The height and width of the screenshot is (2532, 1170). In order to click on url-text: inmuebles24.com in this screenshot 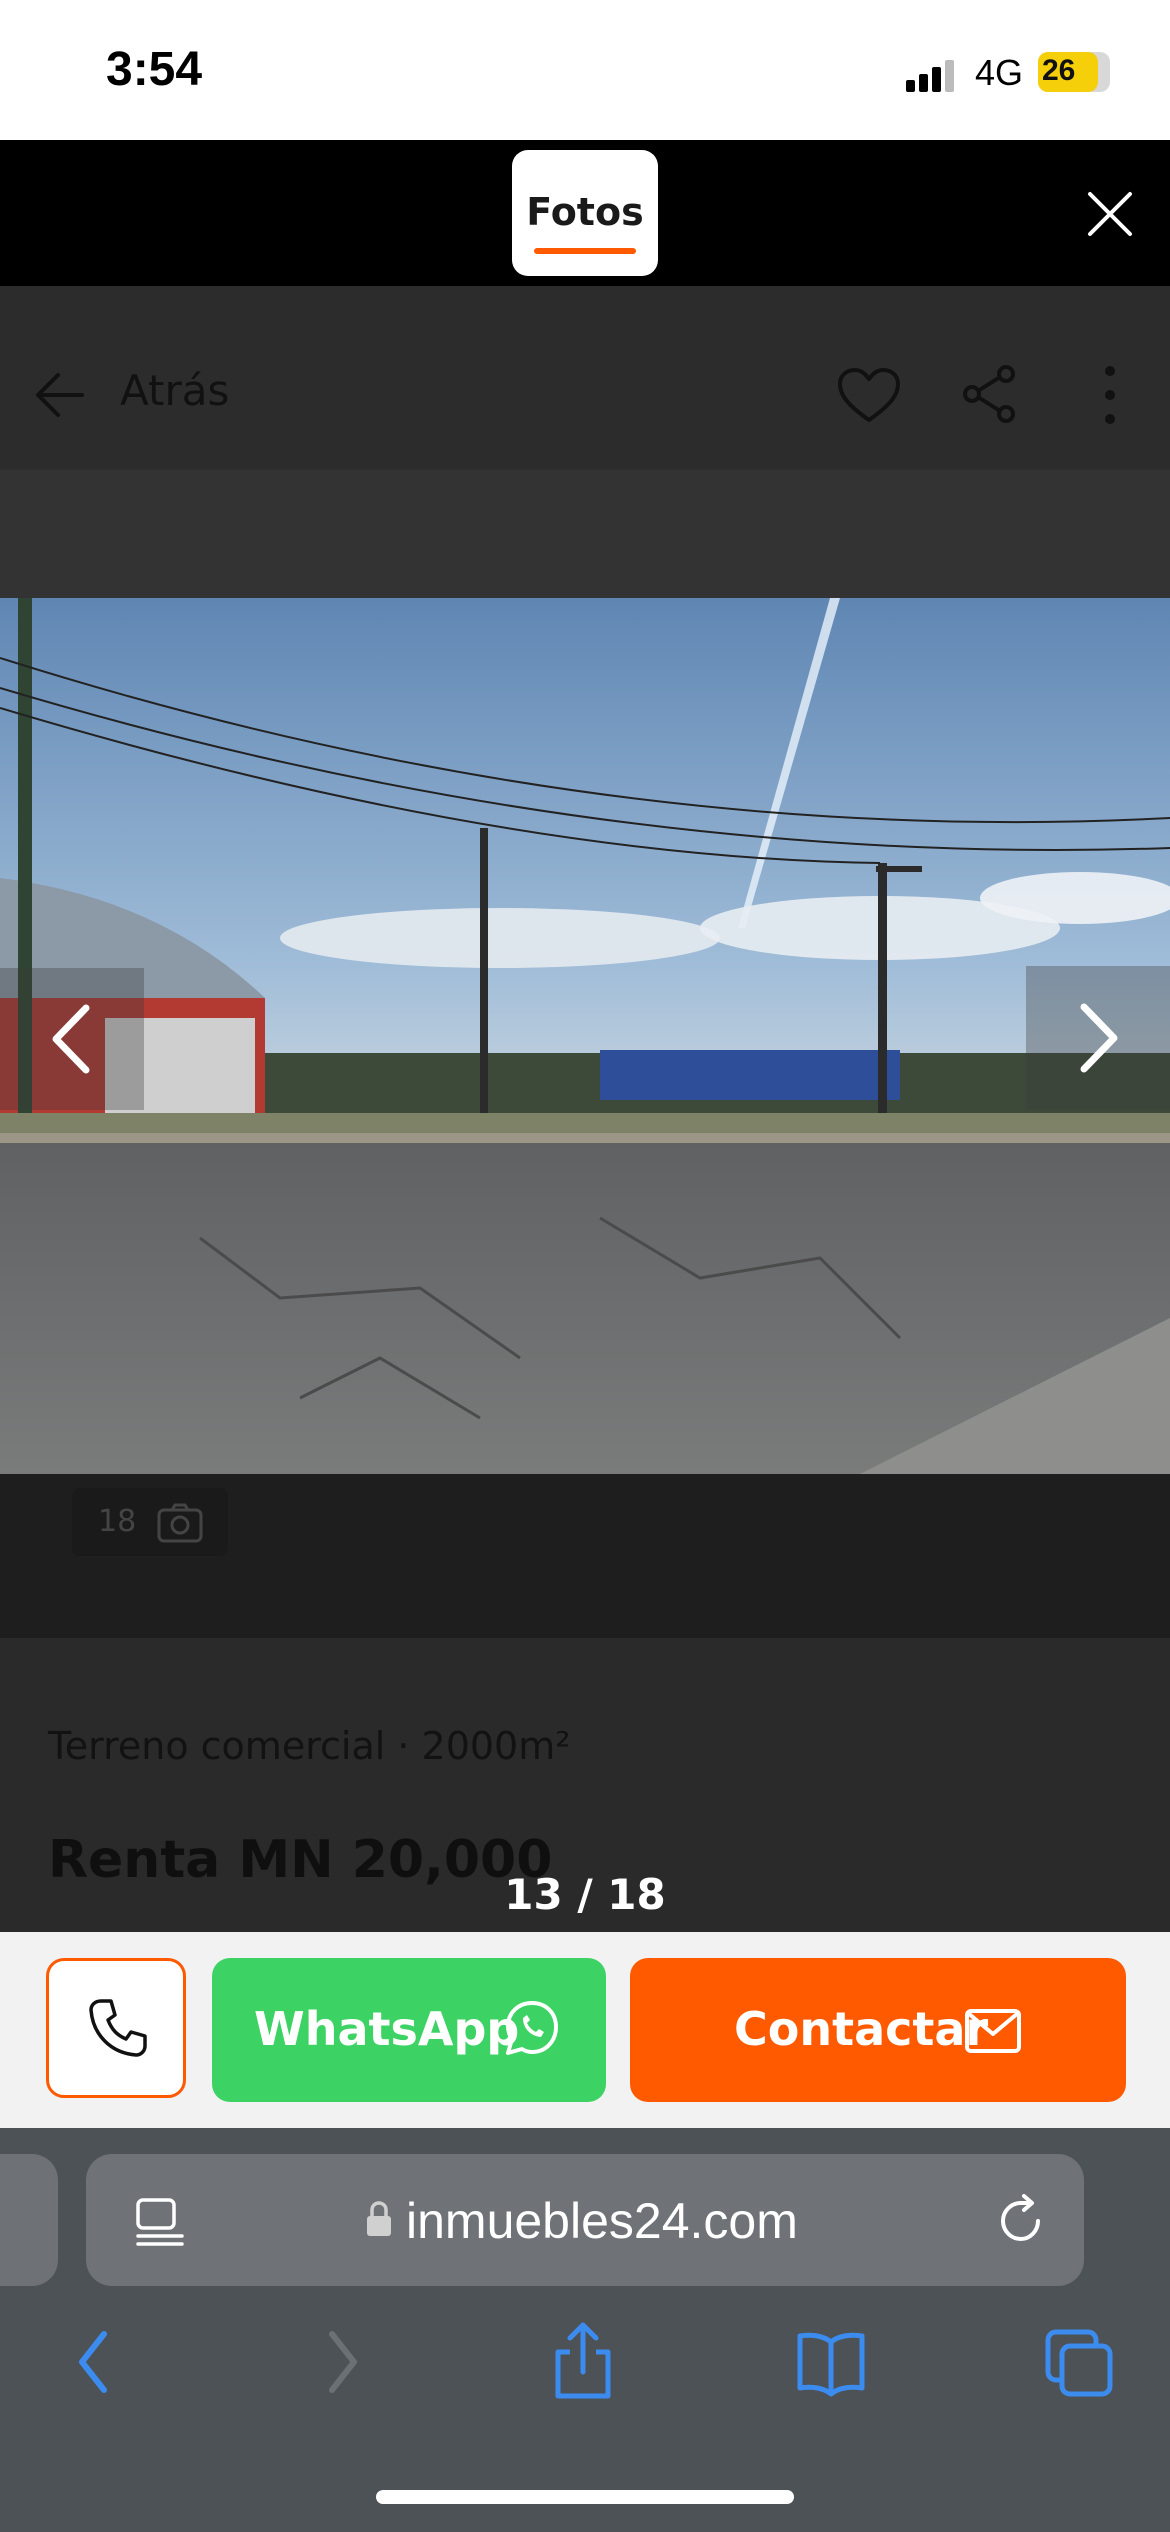, I will do `click(602, 2221)`.